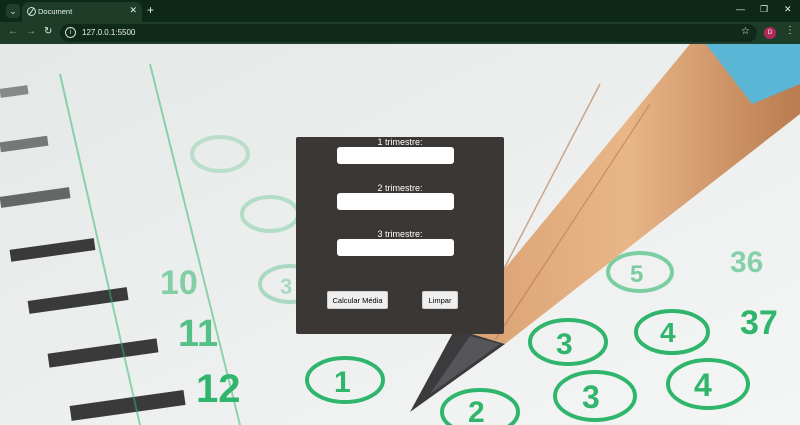 The width and height of the screenshot is (800, 425). I want to click on bubble-number-1: 1, so click(342, 382).